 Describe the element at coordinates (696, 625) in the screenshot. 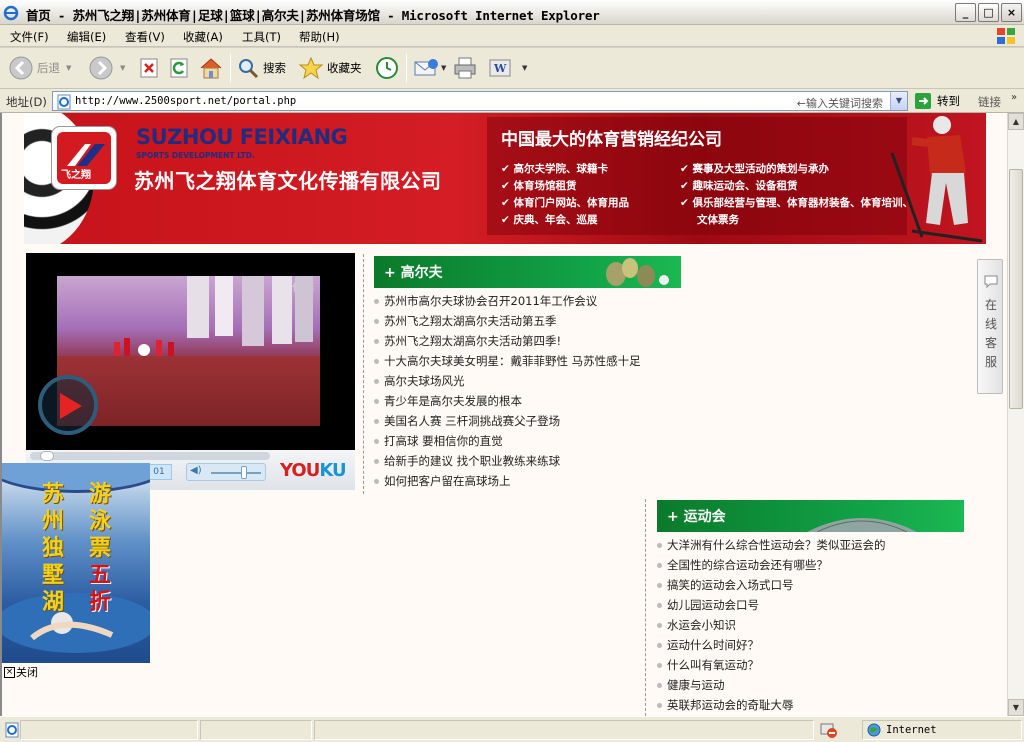

I see `sports-news-item: 水运会小知识` at that location.